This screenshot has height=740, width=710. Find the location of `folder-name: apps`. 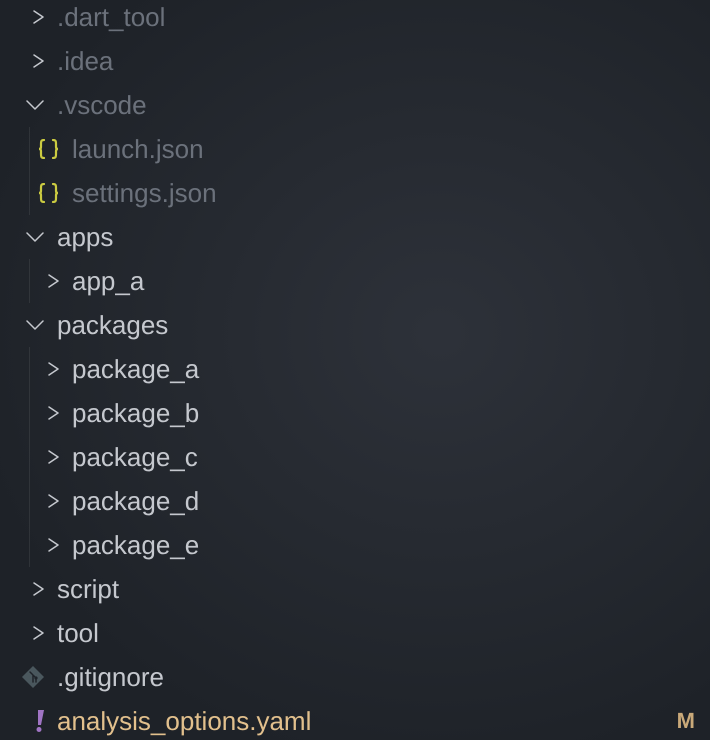

folder-name: apps is located at coordinates (85, 237).